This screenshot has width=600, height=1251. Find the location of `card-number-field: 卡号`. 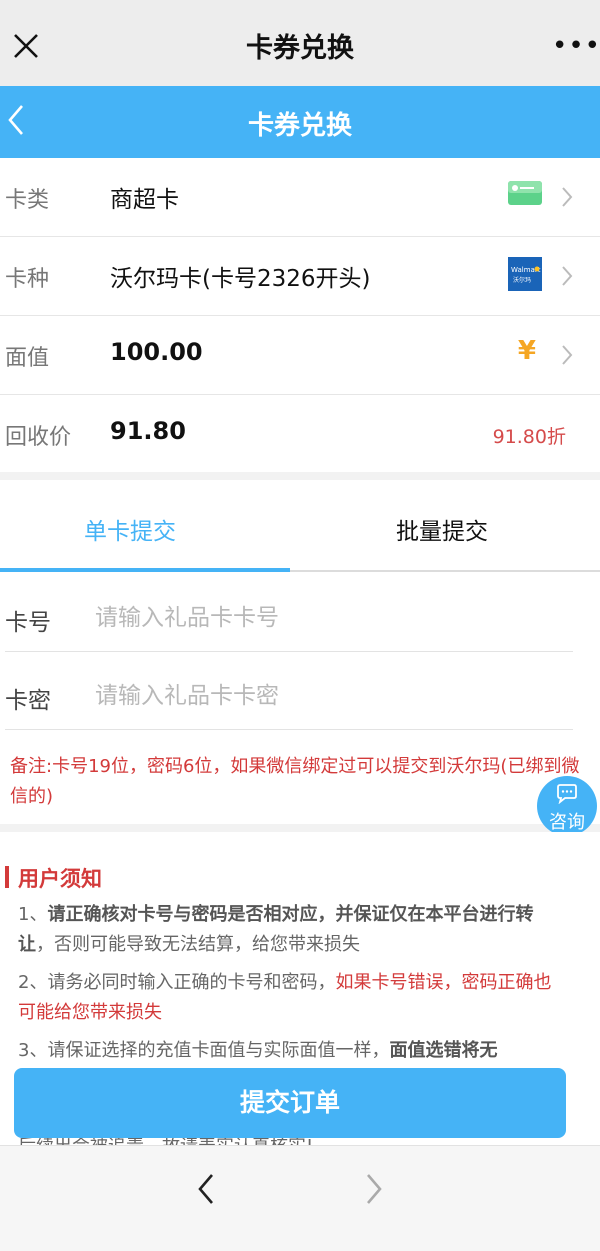

card-number-field: 卡号 is located at coordinates (289, 613).